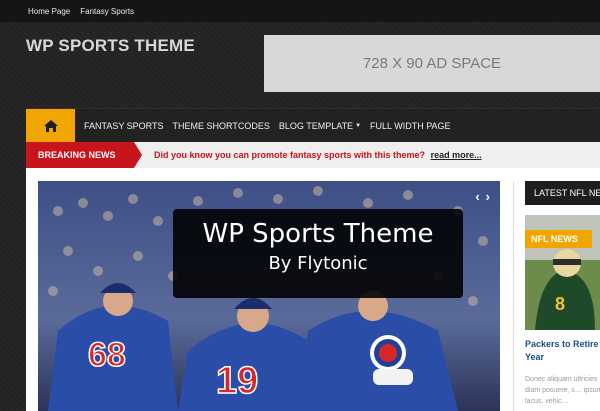  What do you see at coordinates (560, 304) in the screenshot?
I see `svg-text: 8` at bounding box center [560, 304].